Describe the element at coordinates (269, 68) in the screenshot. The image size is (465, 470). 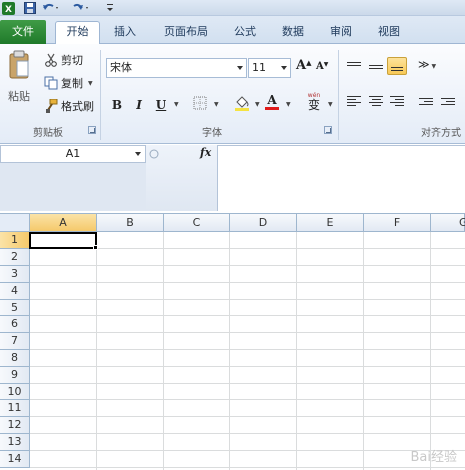
I see `font-size-select: 11` at that location.